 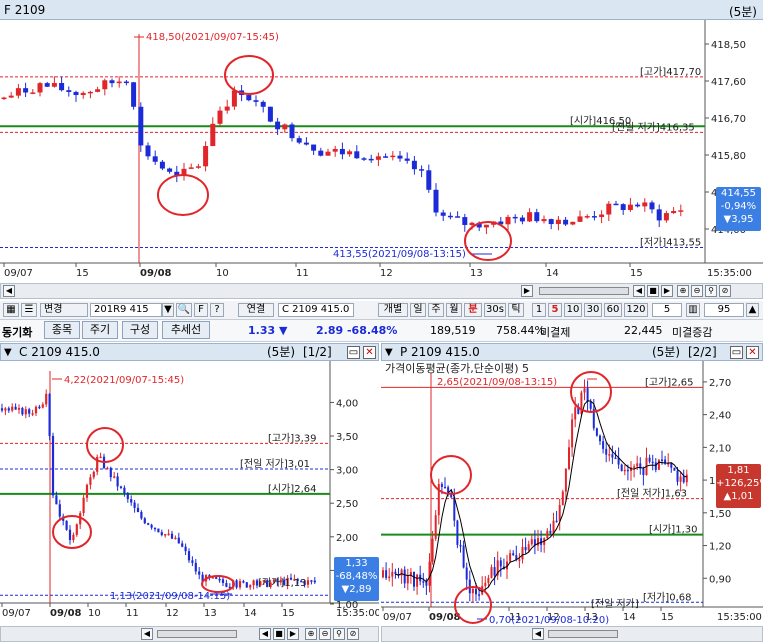 What do you see at coordinates (265, 634) in the screenshot?
I see `left-scroll-start-icon: ◀` at bounding box center [265, 634].